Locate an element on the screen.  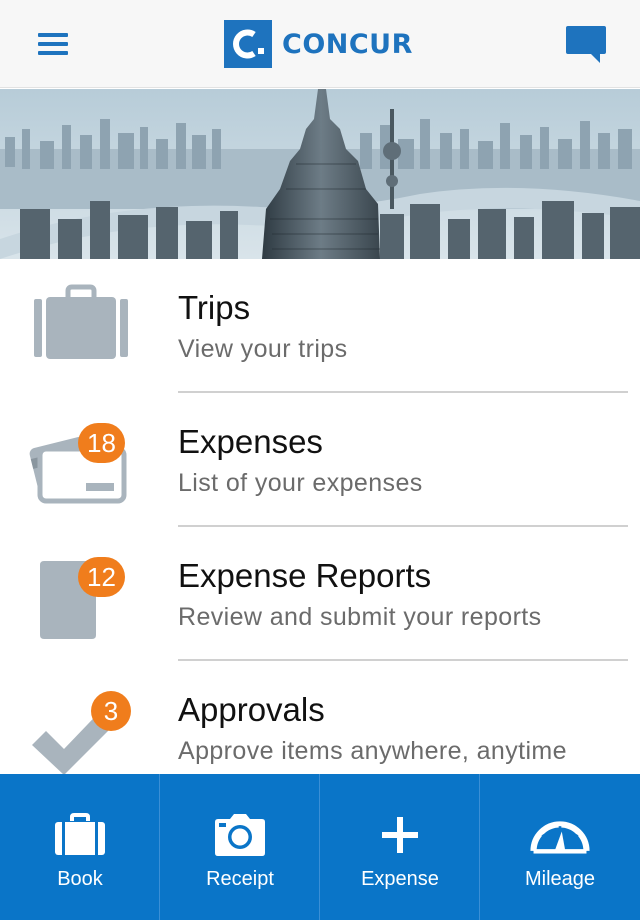
expense-label: Expense is located at coordinates (400, 879).